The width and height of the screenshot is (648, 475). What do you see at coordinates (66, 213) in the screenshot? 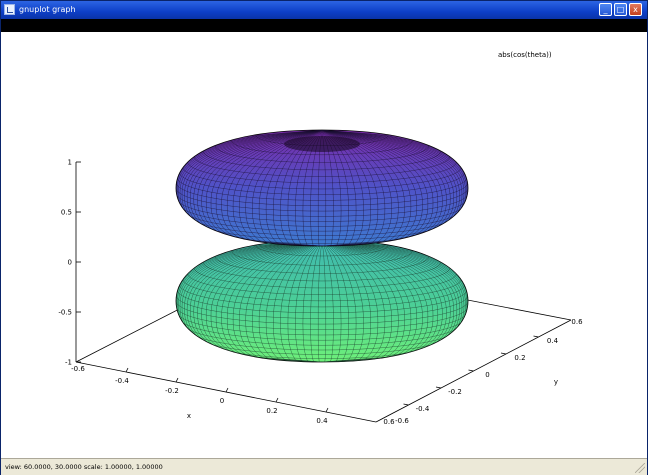
I see `z-tick-label: 0.5` at bounding box center [66, 213].